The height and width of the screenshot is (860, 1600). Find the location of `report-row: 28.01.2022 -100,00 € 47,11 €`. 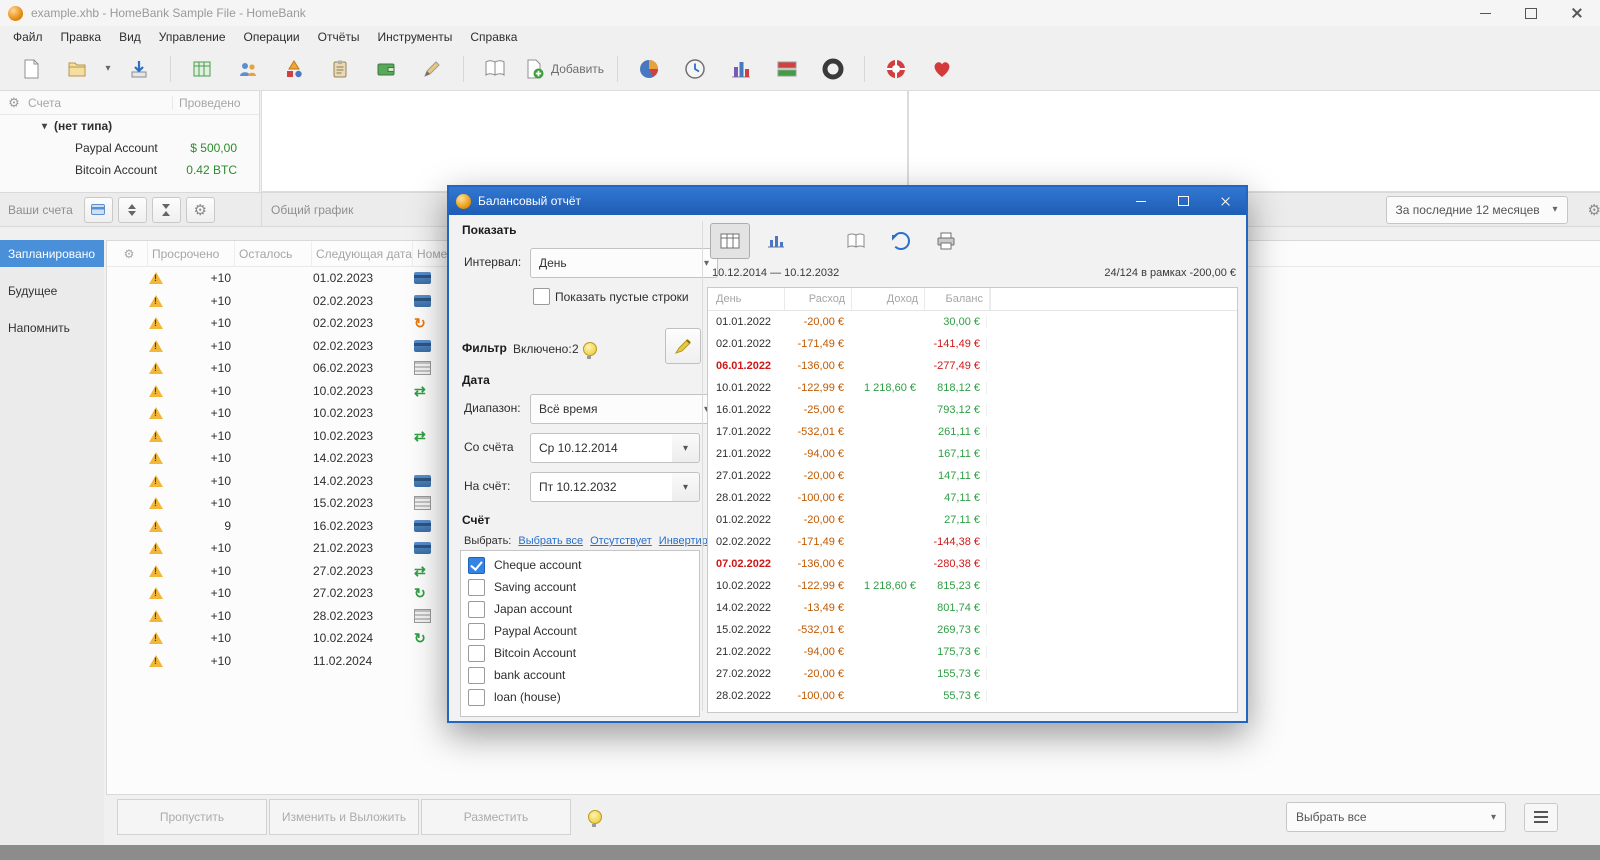

report-row: 28.01.2022 -100,00 € 47,11 € is located at coordinates (972, 498).